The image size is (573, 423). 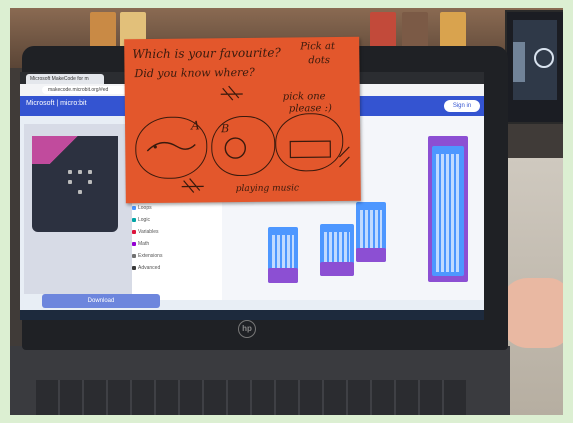 What do you see at coordinates (56, 103) in the screenshot?
I see `makecode-brand: Microsoft | micro:bit` at bounding box center [56, 103].